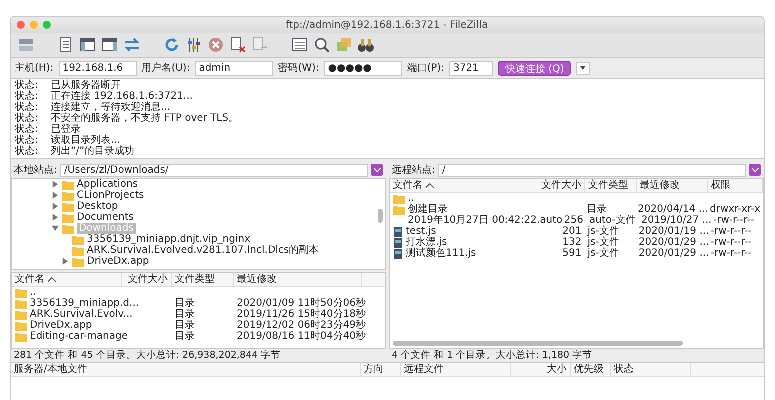 The height and width of the screenshot is (400, 775). What do you see at coordinates (428, 209) in the screenshot?
I see `remote-file-cell: 创建目录` at bounding box center [428, 209].